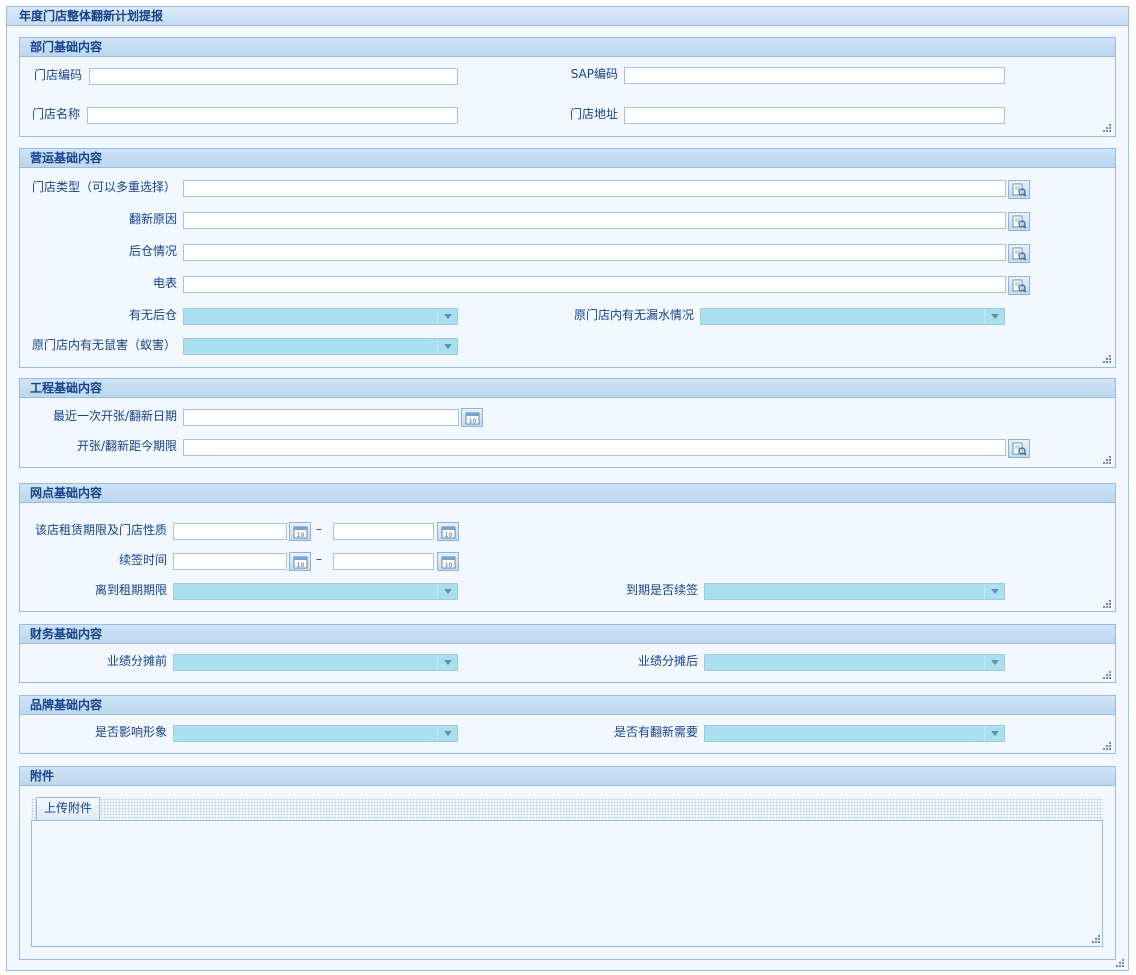  Describe the element at coordinates (567, 388) in the screenshot. I see `section-eng-title: 工程基础内容` at that location.